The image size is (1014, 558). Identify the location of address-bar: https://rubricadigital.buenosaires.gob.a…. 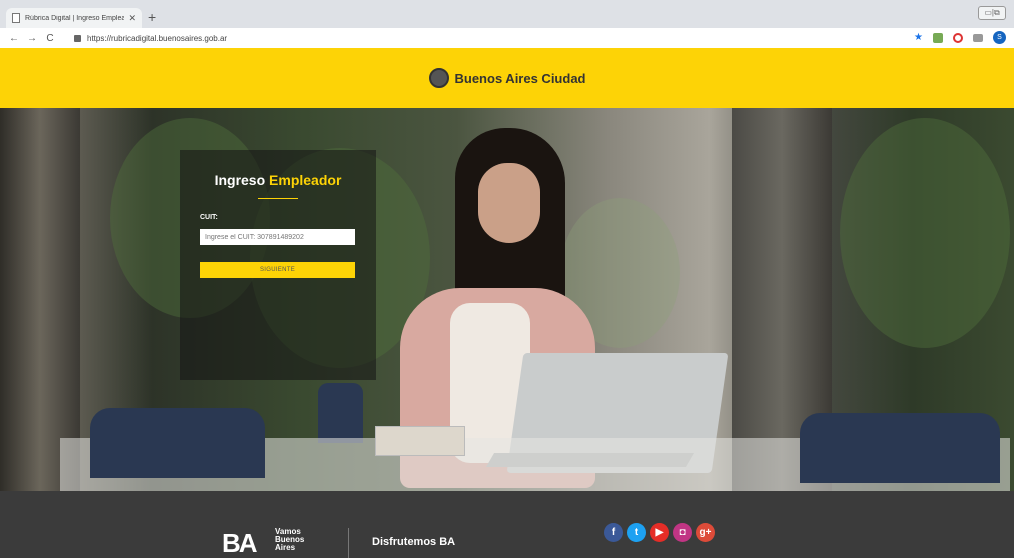
(157, 38).